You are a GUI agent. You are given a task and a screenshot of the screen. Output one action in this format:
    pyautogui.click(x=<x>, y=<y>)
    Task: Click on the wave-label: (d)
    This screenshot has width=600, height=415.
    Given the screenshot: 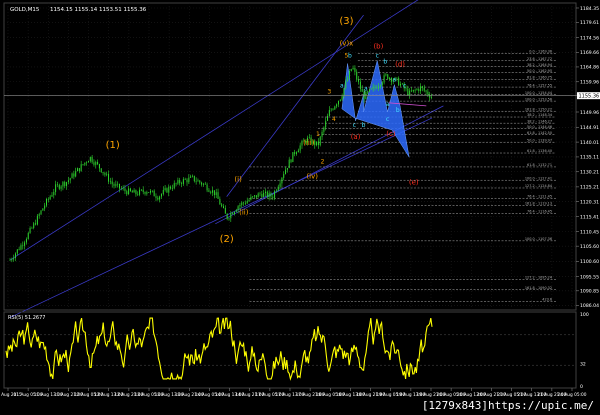 What is the action you would take?
    pyautogui.click(x=400, y=65)
    